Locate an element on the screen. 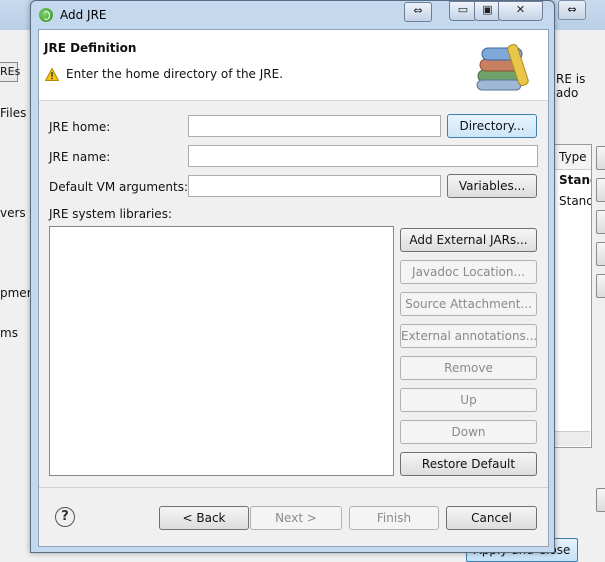 This screenshot has width=605, height=562. warning-icon is located at coordinates (52, 74).